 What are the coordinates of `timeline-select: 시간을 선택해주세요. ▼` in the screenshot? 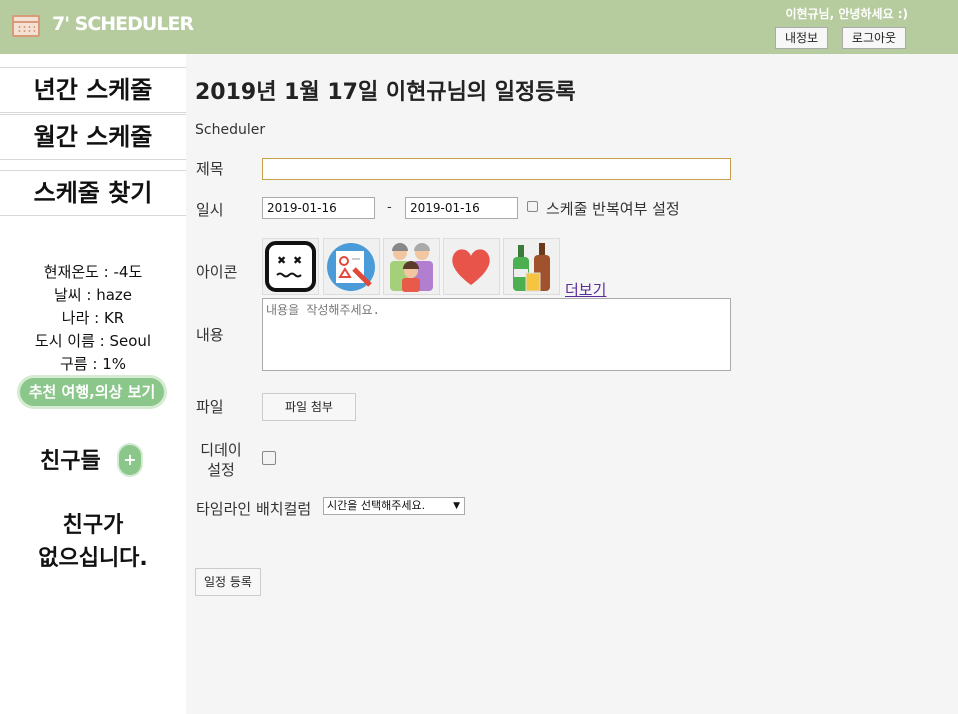 It's located at (394, 506).